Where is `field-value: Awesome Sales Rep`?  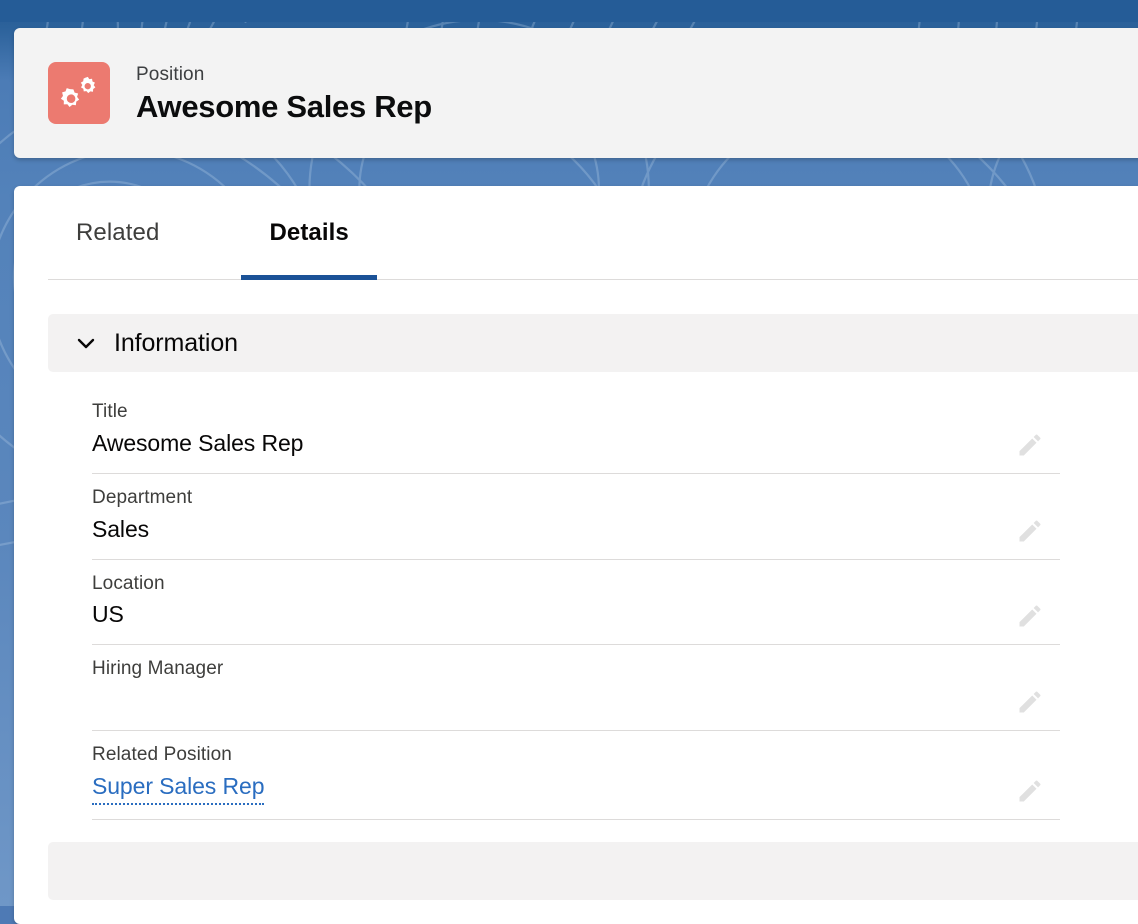 field-value: Awesome Sales Rep is located at coordinates (198, 442).